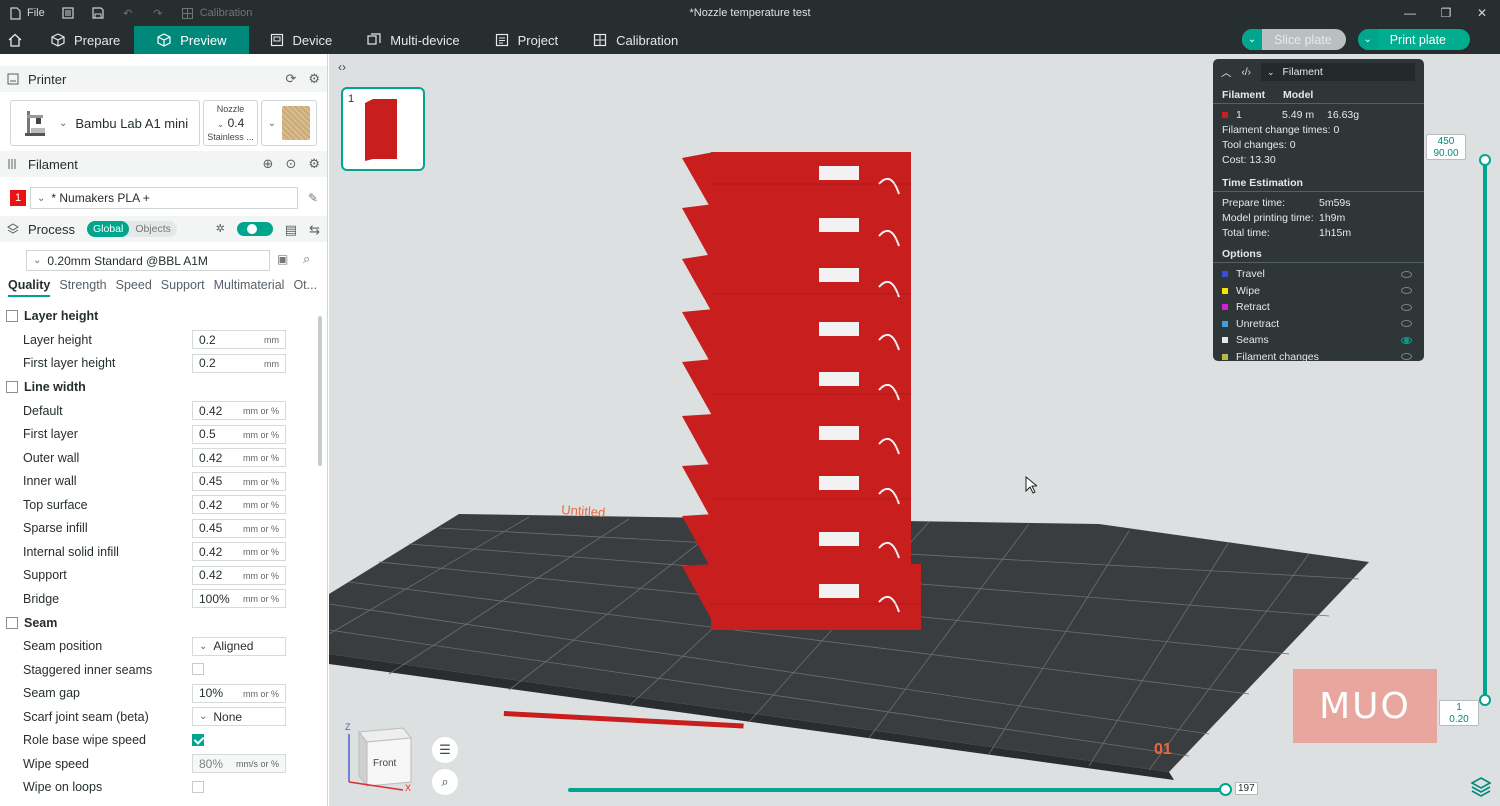 This screenshot has height=806, width=1500. Describe the element at coordinates (314, 230) in the screenshot. I see `copy-settings-icon: ⇆` at that location.